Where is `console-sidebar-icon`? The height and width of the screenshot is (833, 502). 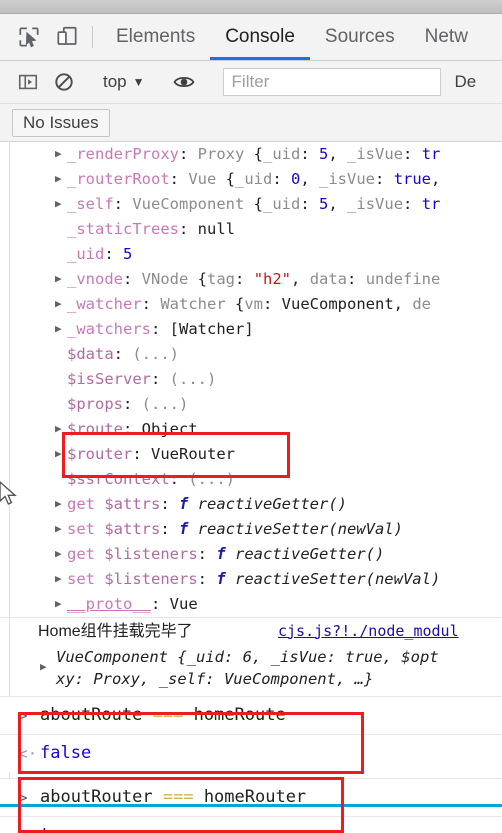 console-sidebar-icon is located at coordinates (28, 82).